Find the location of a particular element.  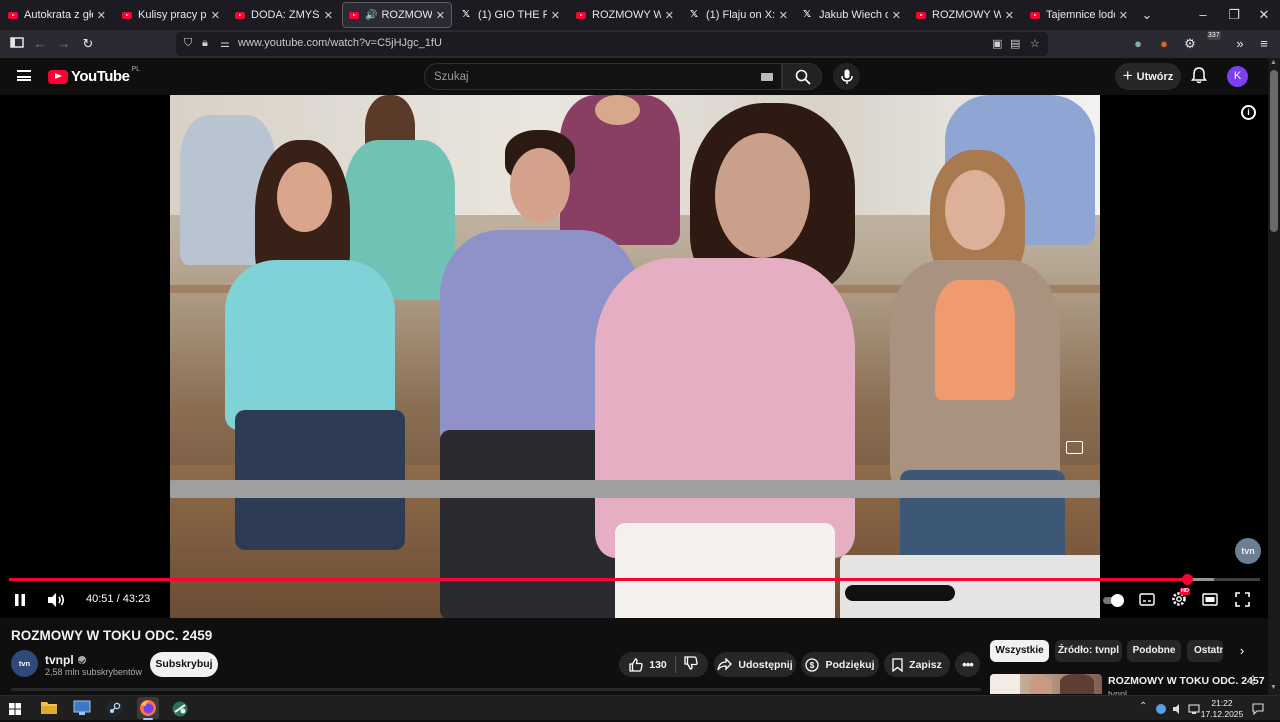

more-vertical-icon: ⋮ is located at coordinates (1253, 680).